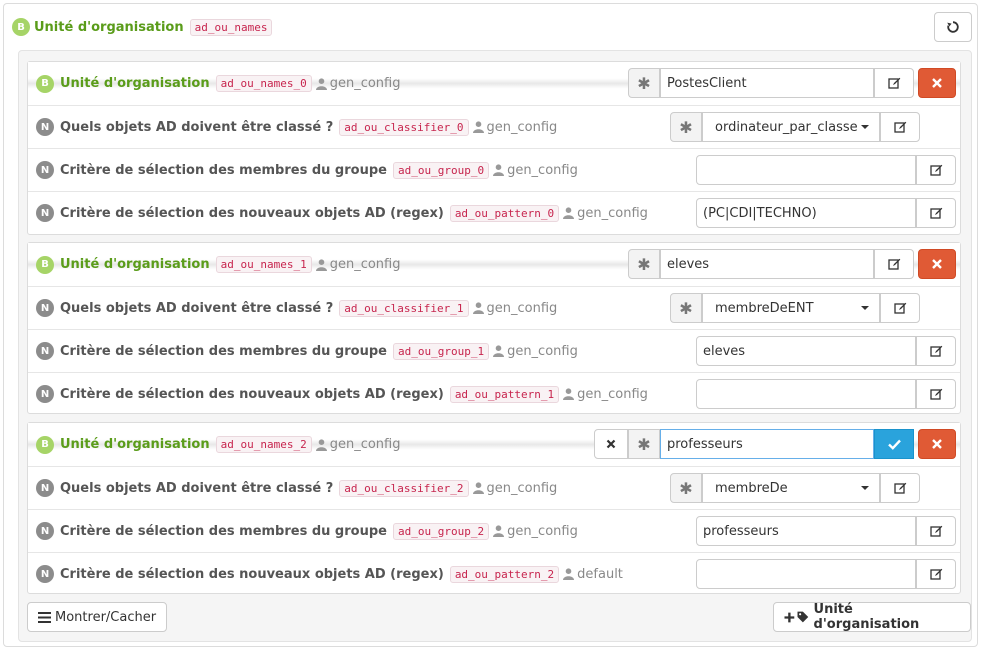 This screenshot has width=981, height=650. Describe the element at coordinates (791, 488) in the screenshot. I see `classifier-select: membreDe` at that location.